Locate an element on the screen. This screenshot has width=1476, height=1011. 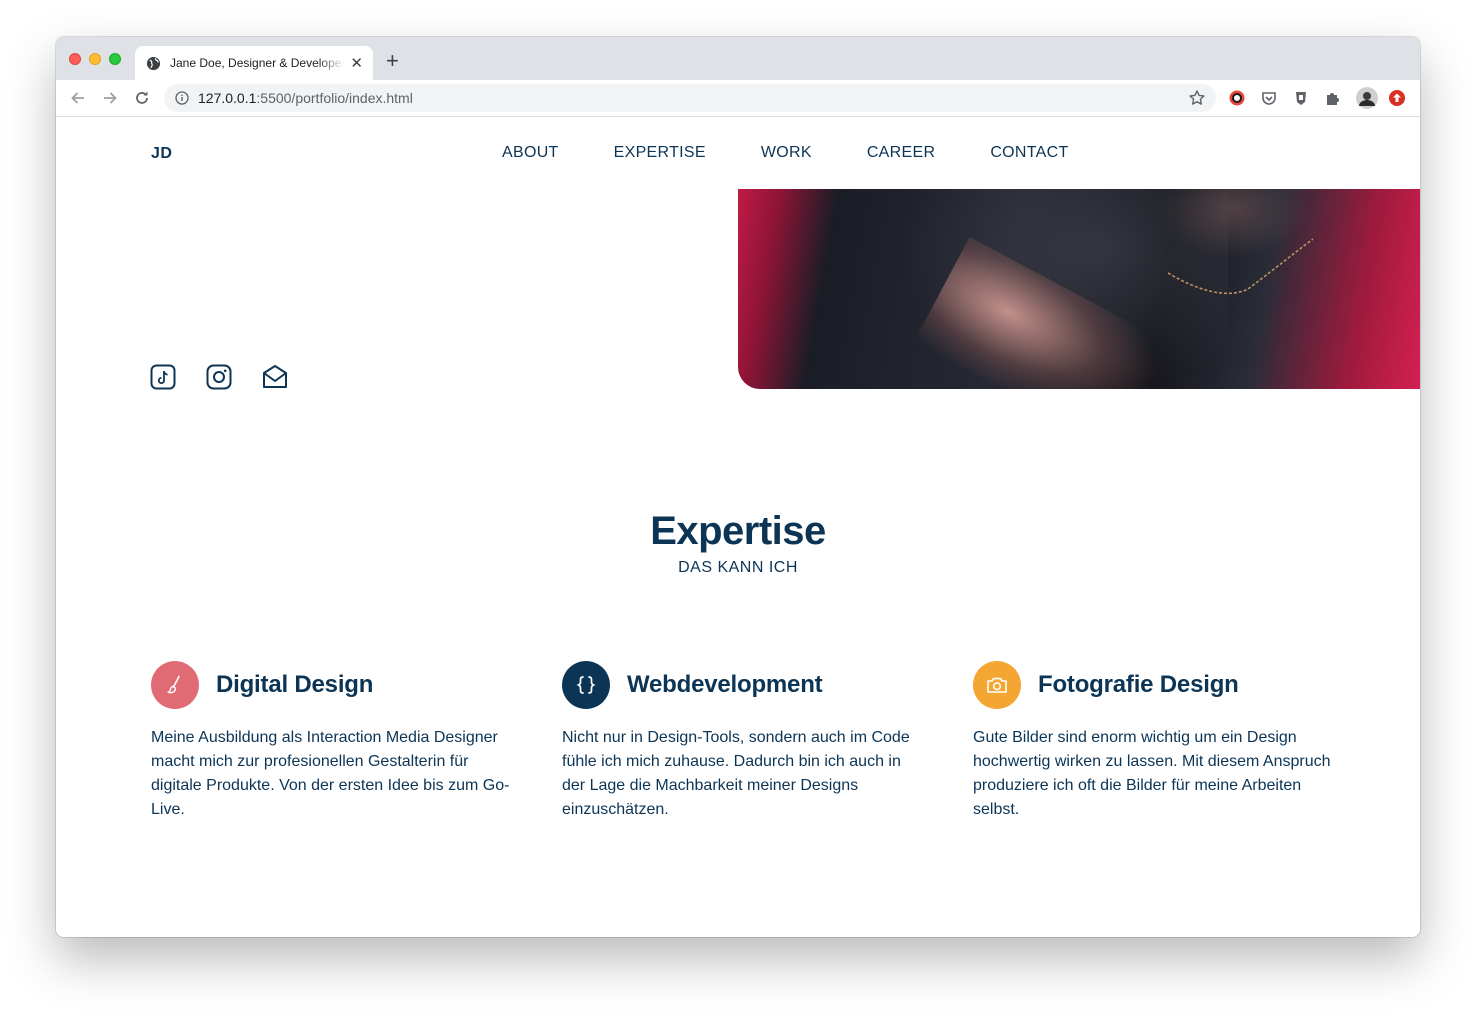
forward-icon is located at coordinates (110, 98).